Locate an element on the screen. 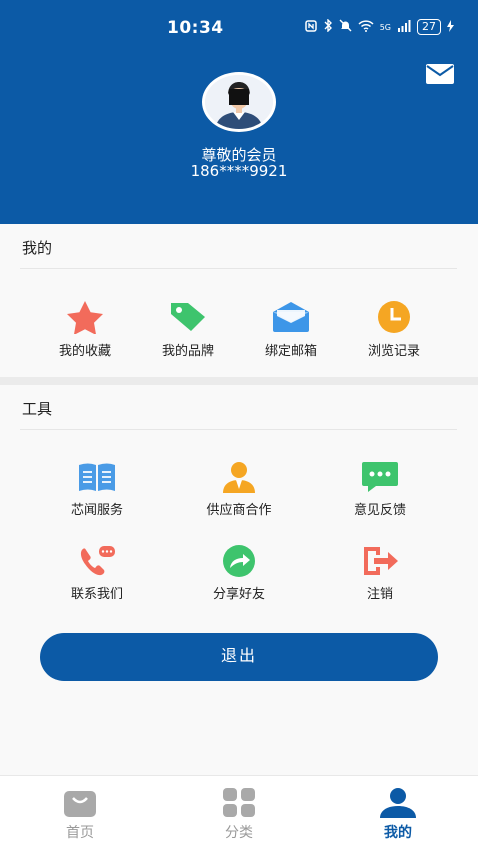  my-favorites-item: 我的收藏 is located at coordinates (85, 329).